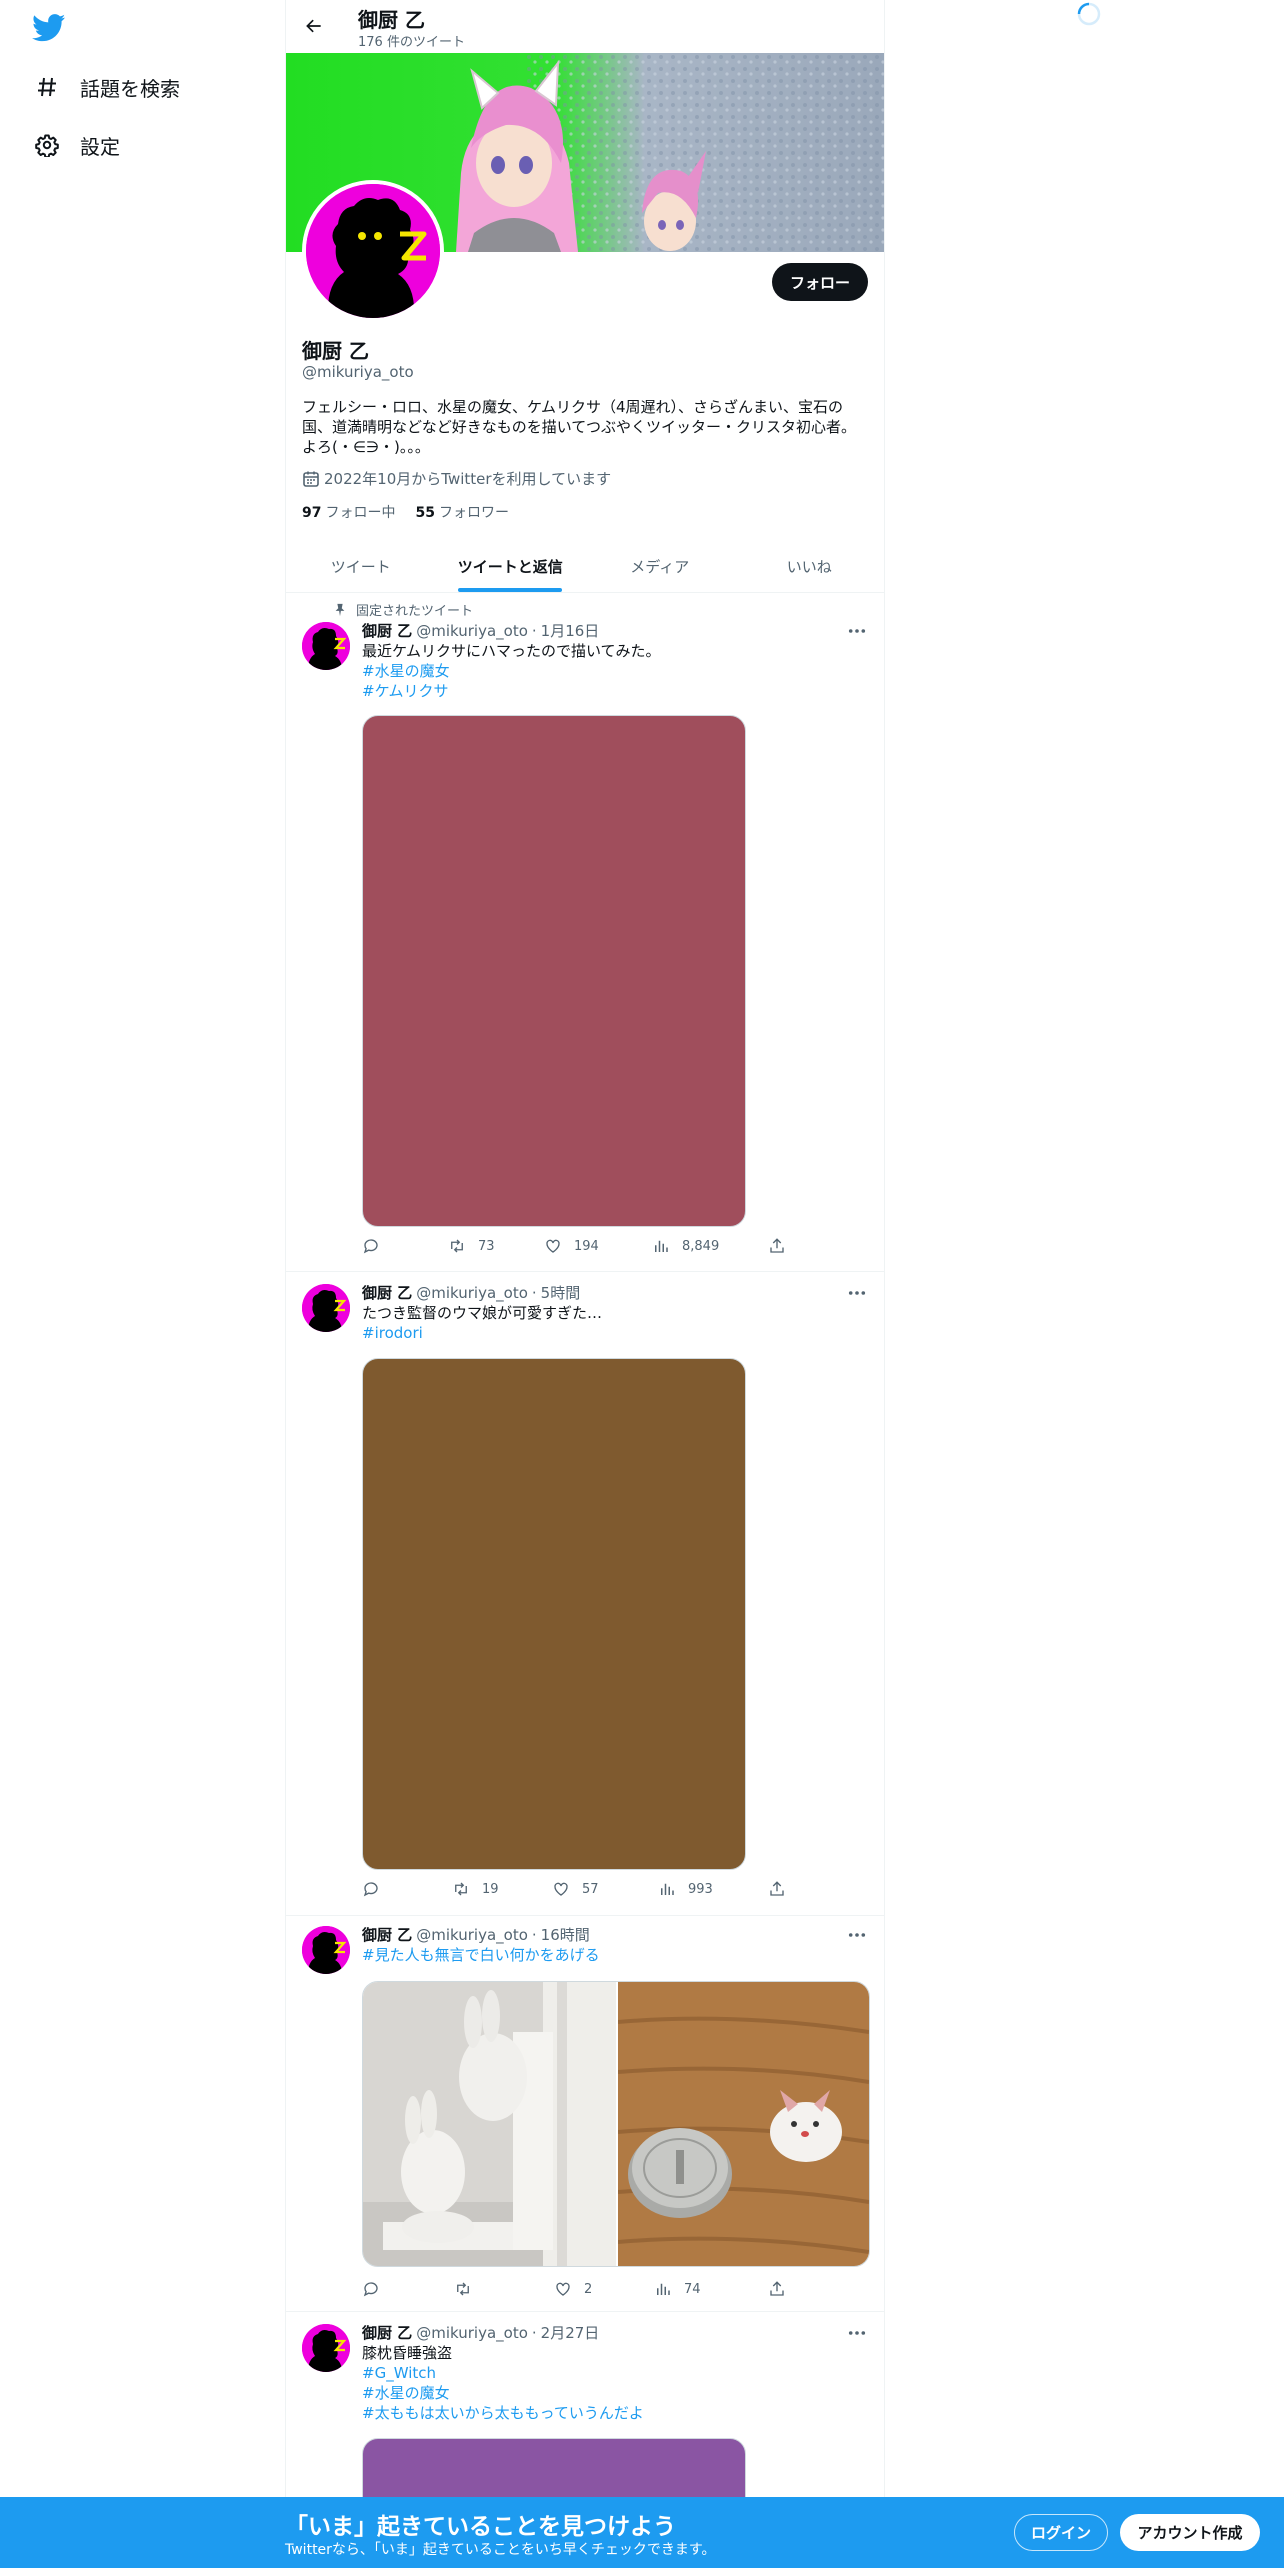 This screenshot has height=2568, width=1284. Describe the element at coordinates (311, 479) in the screenshot. I see `calendar-icon` at that location.